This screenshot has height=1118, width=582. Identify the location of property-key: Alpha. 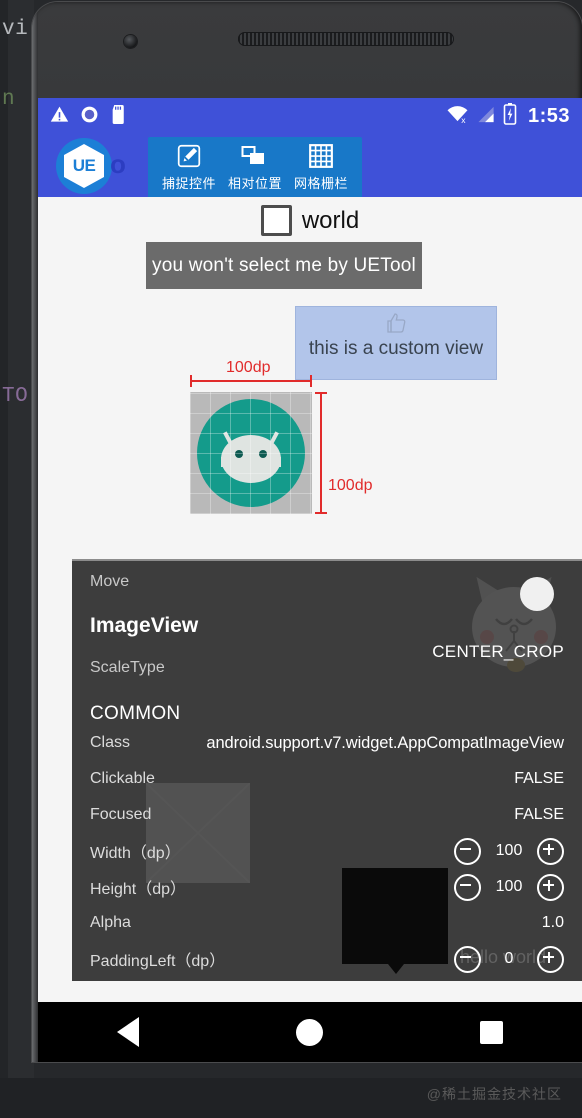
(110, 922).